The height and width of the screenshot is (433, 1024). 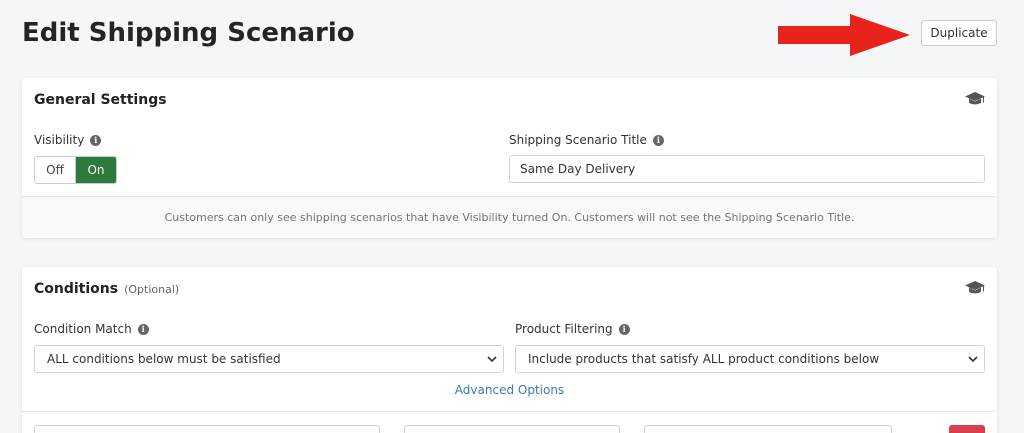 I want to click on visibility-label: Visibility i, so click(x=68, y=140).